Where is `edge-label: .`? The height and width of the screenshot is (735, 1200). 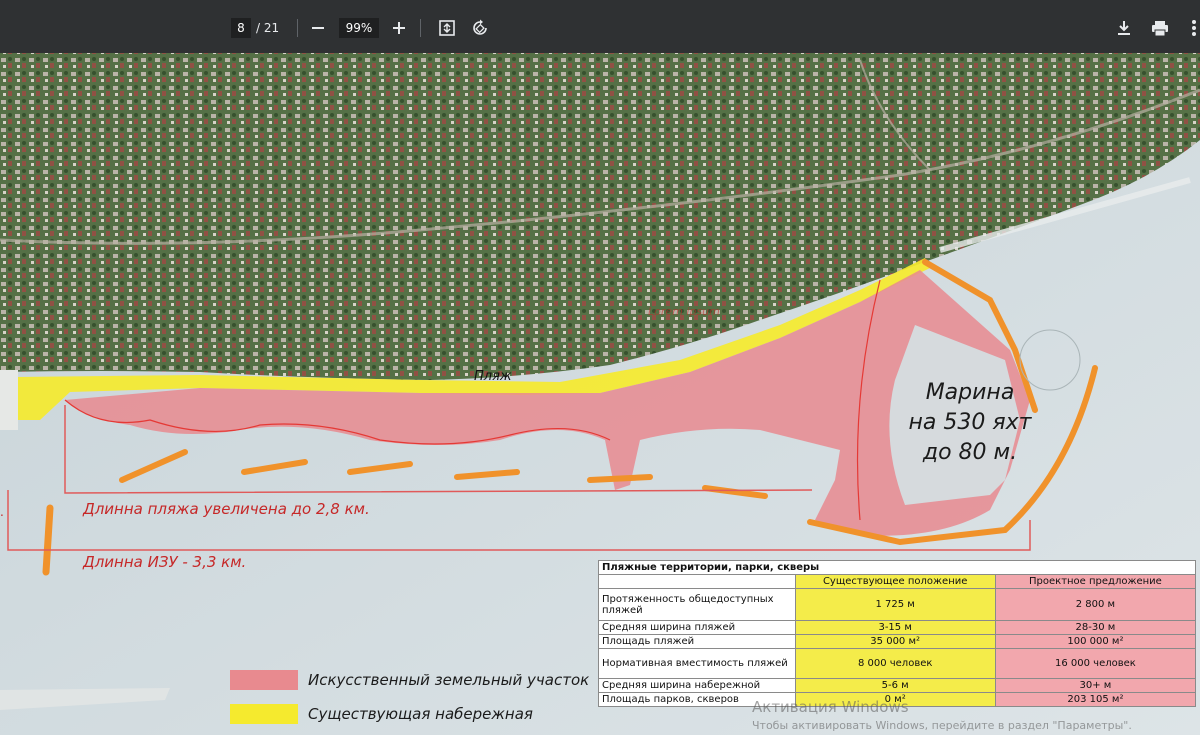 edge-label: . is located at coordinates (2, 512).